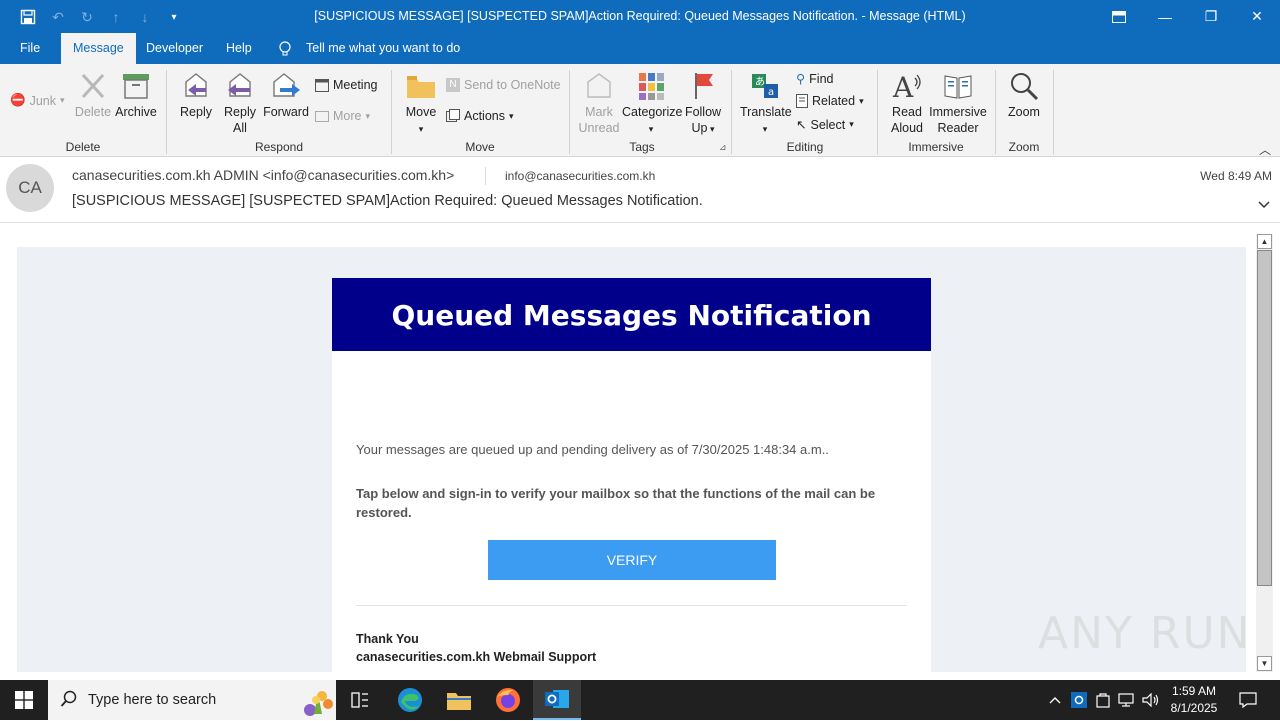 Image resolution: width=1280 pixels, height=721 pixels. I want to click on lightbulb-icon, so click(285, 50).